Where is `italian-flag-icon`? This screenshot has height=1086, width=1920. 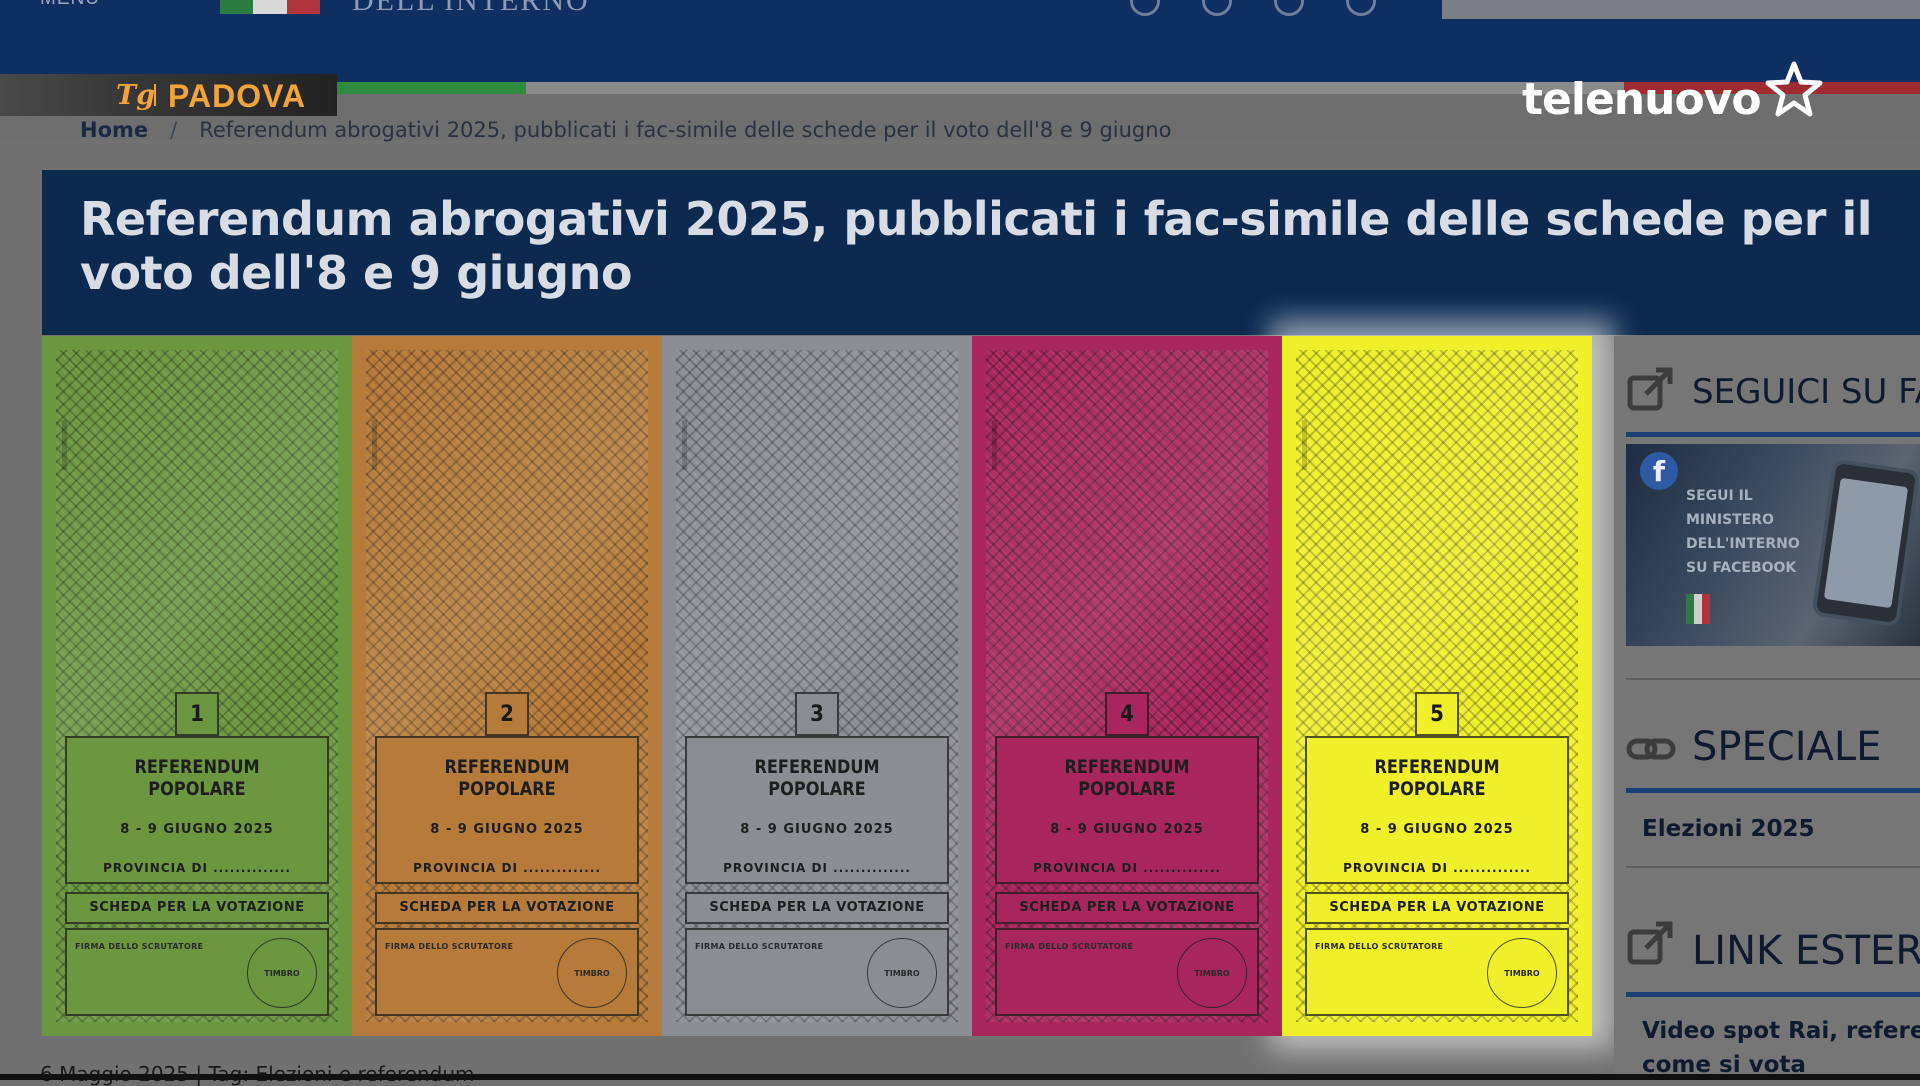 italian-flag-icon is located at coordinates (270, 7).